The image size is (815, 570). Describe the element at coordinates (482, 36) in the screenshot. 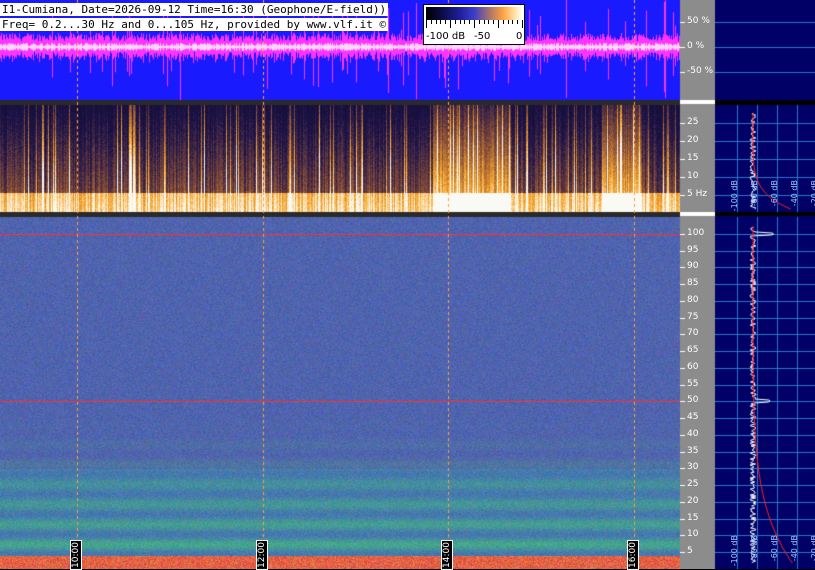

I see `colorbar-mid-label: -50` at that location.